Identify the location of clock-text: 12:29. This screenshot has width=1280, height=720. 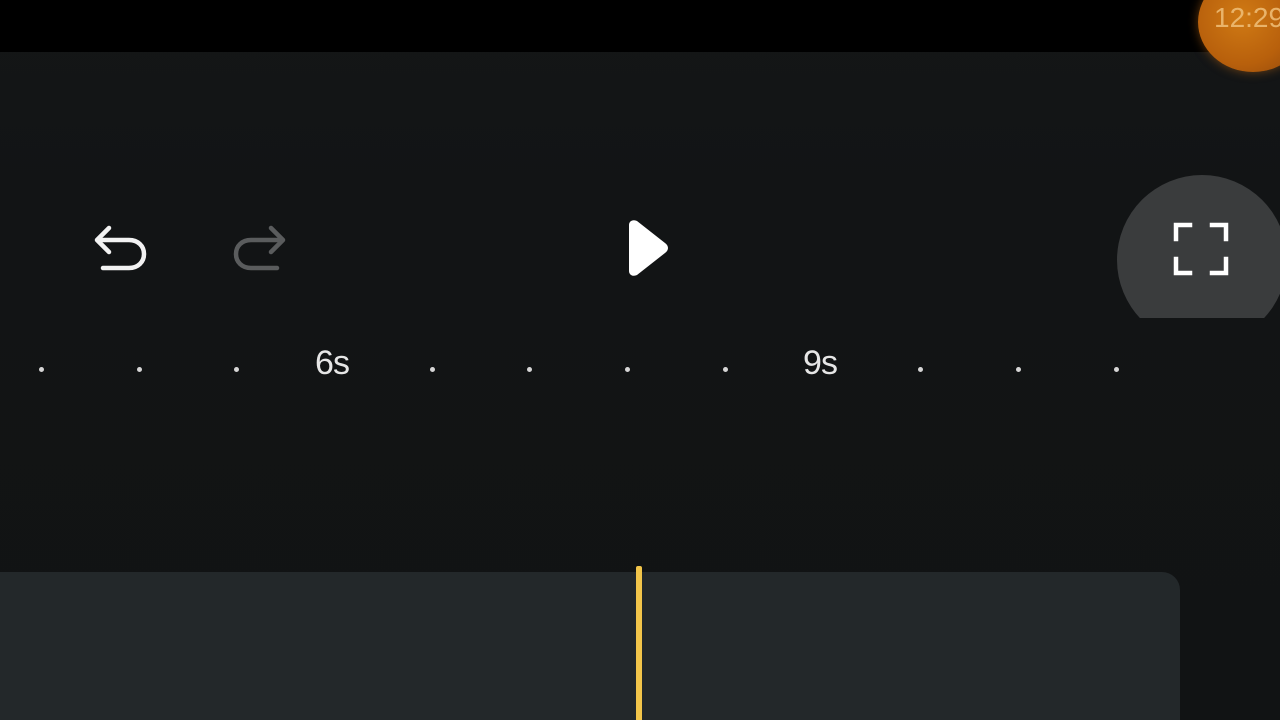
(1247, 17).